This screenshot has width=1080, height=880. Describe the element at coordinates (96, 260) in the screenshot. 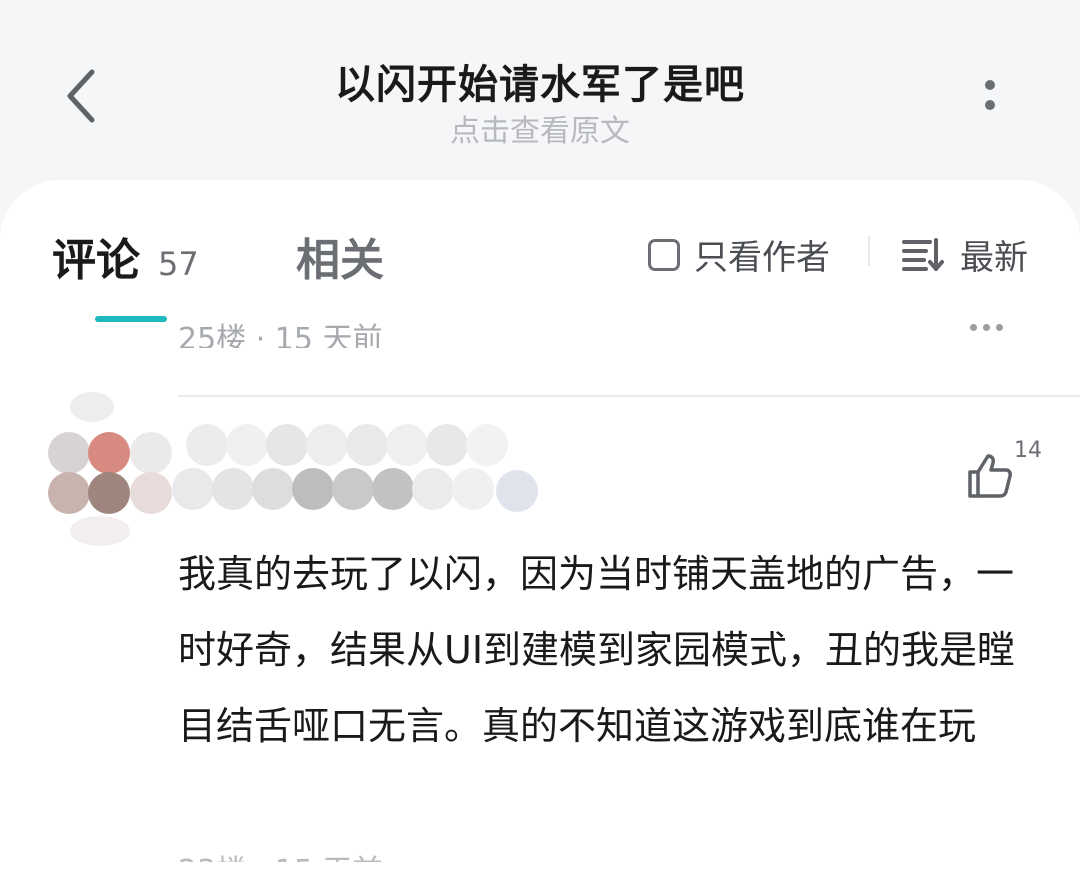

I see `tab-comments-label: 评论` at that location.